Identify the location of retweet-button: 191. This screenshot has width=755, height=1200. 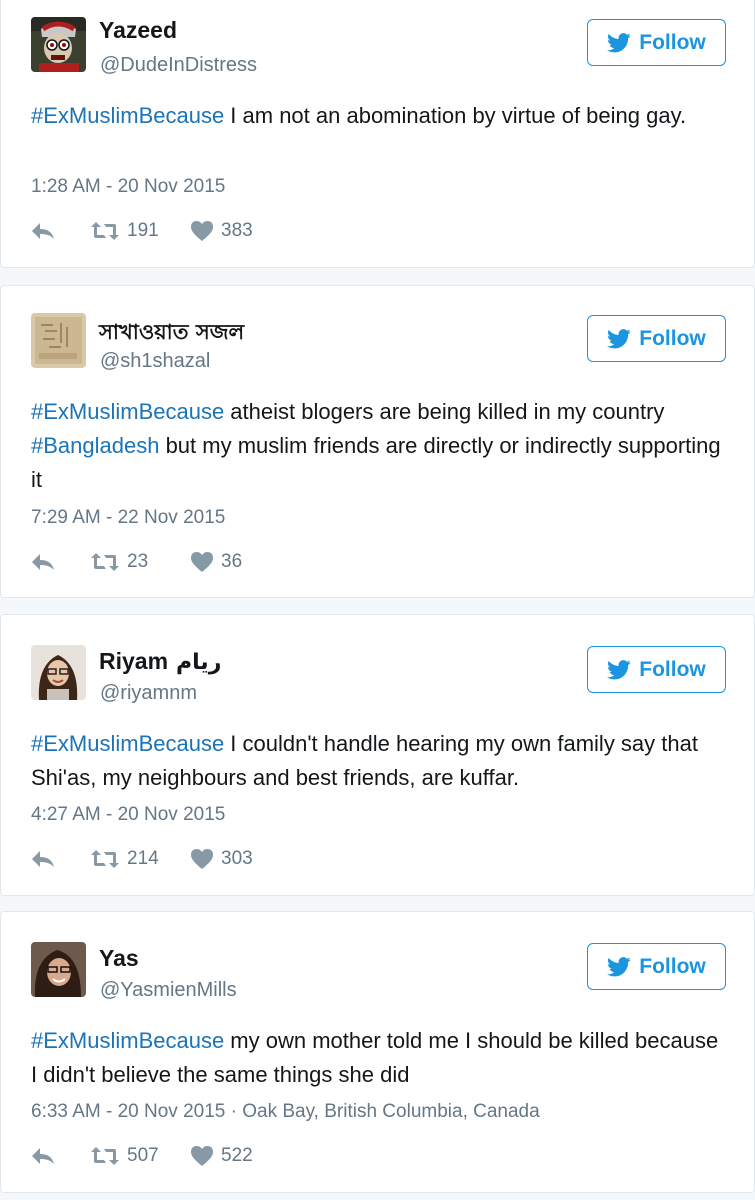
(141, 231).